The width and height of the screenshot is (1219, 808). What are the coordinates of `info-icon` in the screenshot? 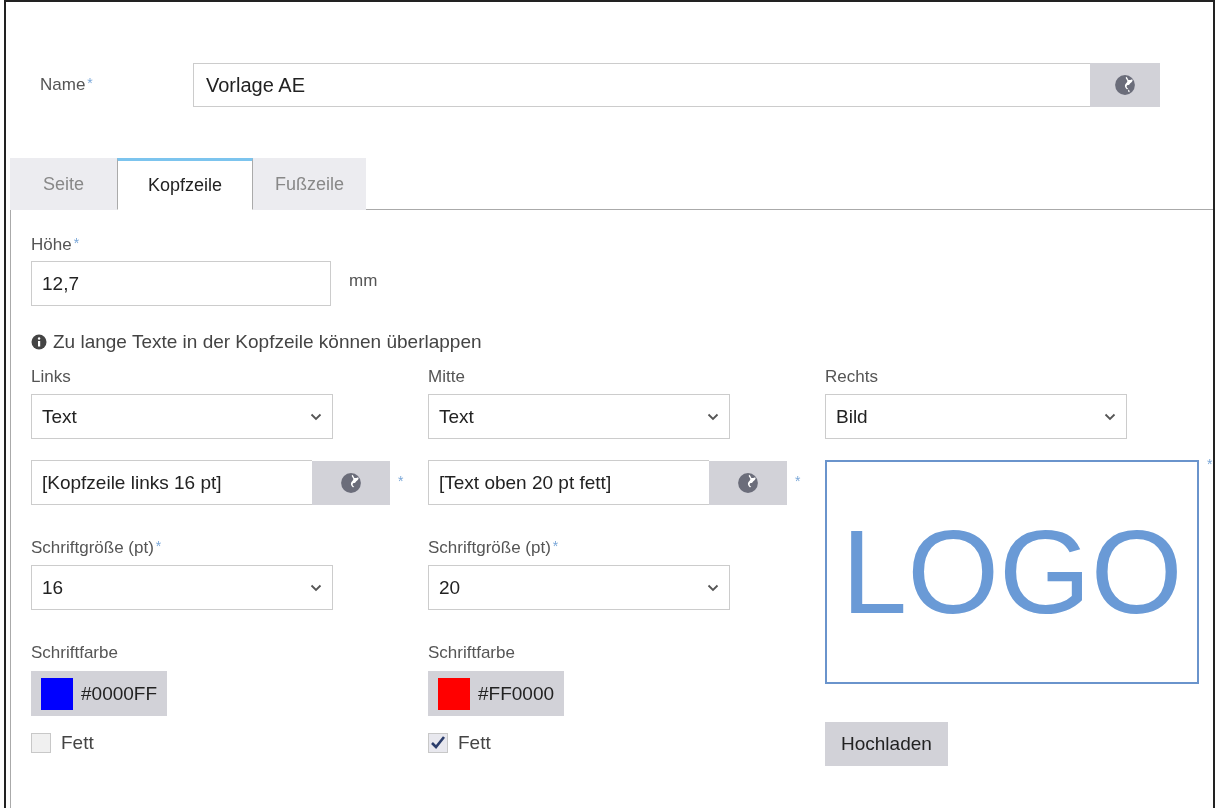 It's located at (39, 342).